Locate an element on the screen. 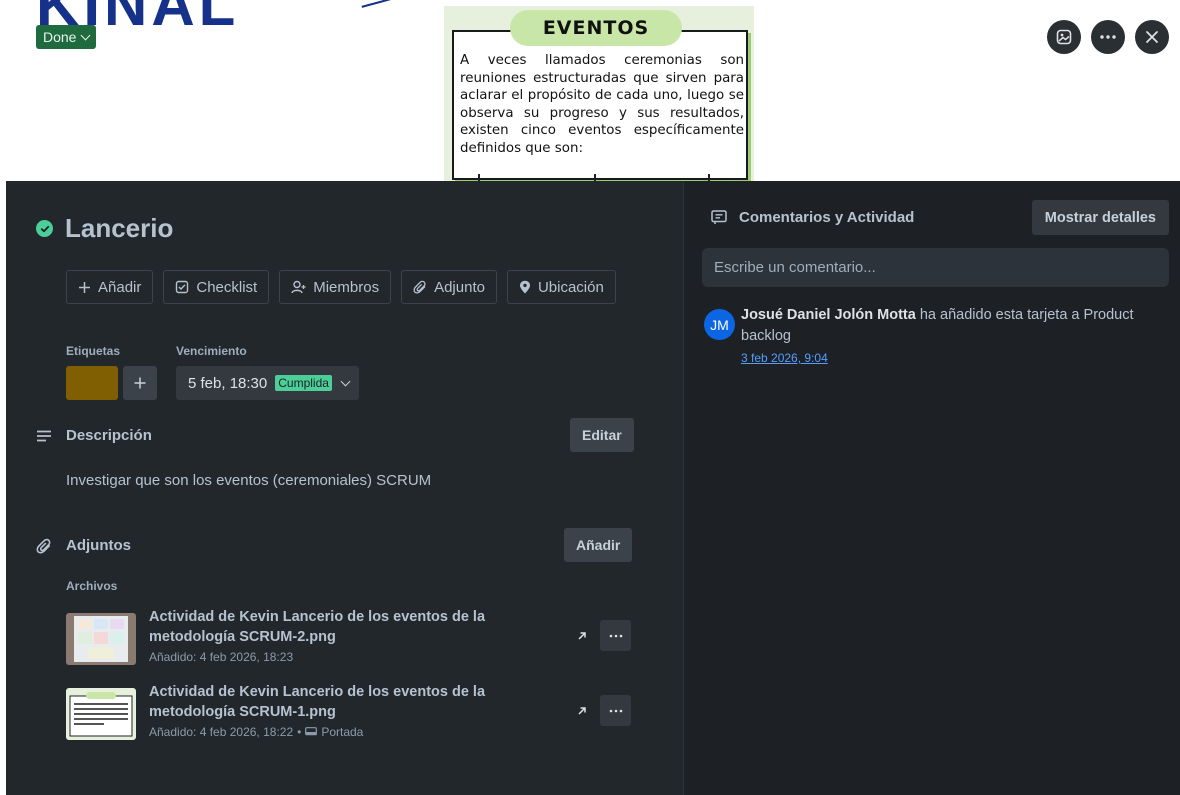 This screenshot has height=795, width=1180. edit-description-button: Editar is located at coordinates (602, 435).